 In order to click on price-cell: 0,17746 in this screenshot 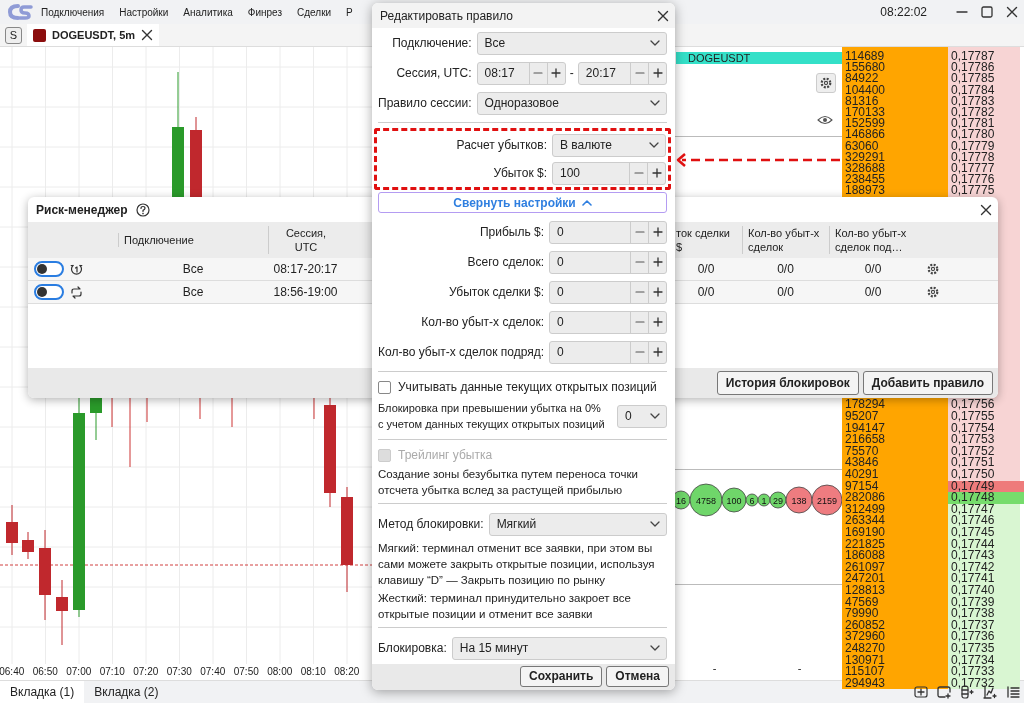, I will do `click(984, 521)`.